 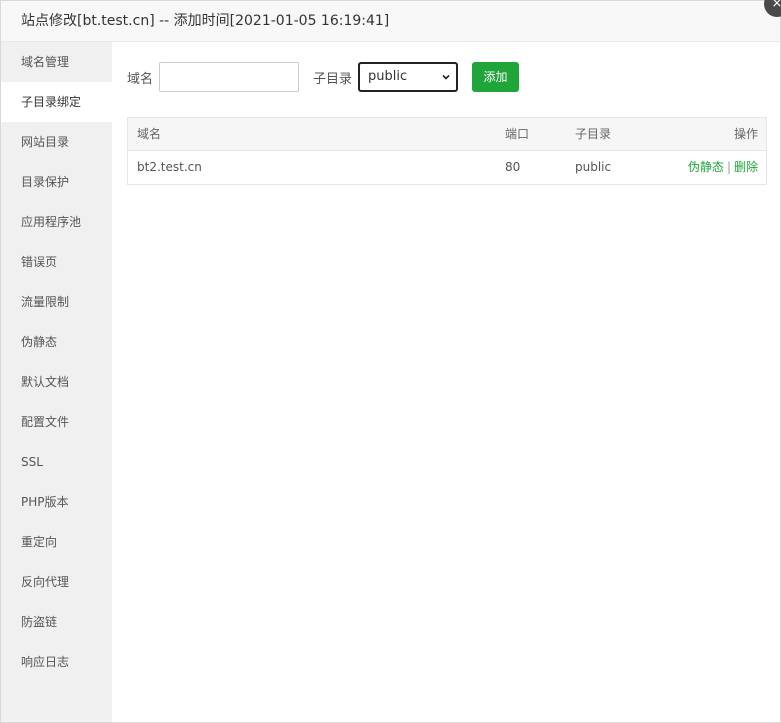 What do you see at coordinates (56, 422) in the screenshot?
I see `sidebar-item-config-file: 配置文件` at bounding box center [56, 422].